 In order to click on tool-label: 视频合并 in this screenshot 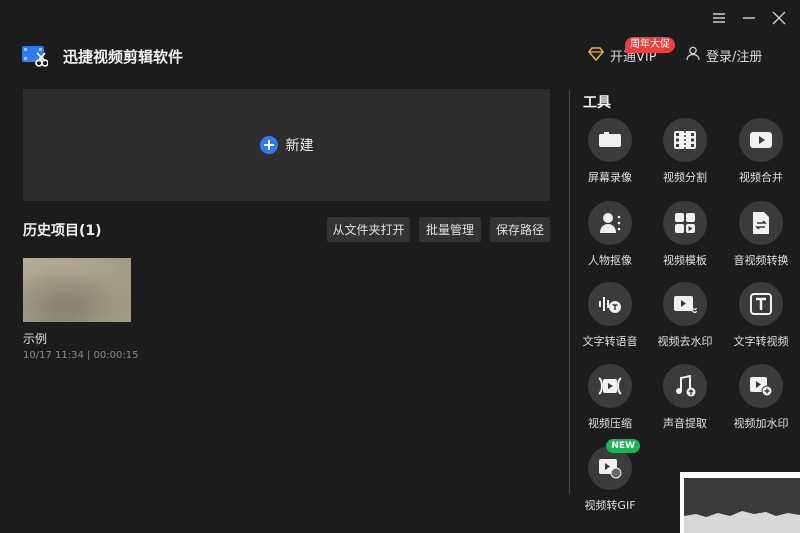, I will do `click(761, 177)`.